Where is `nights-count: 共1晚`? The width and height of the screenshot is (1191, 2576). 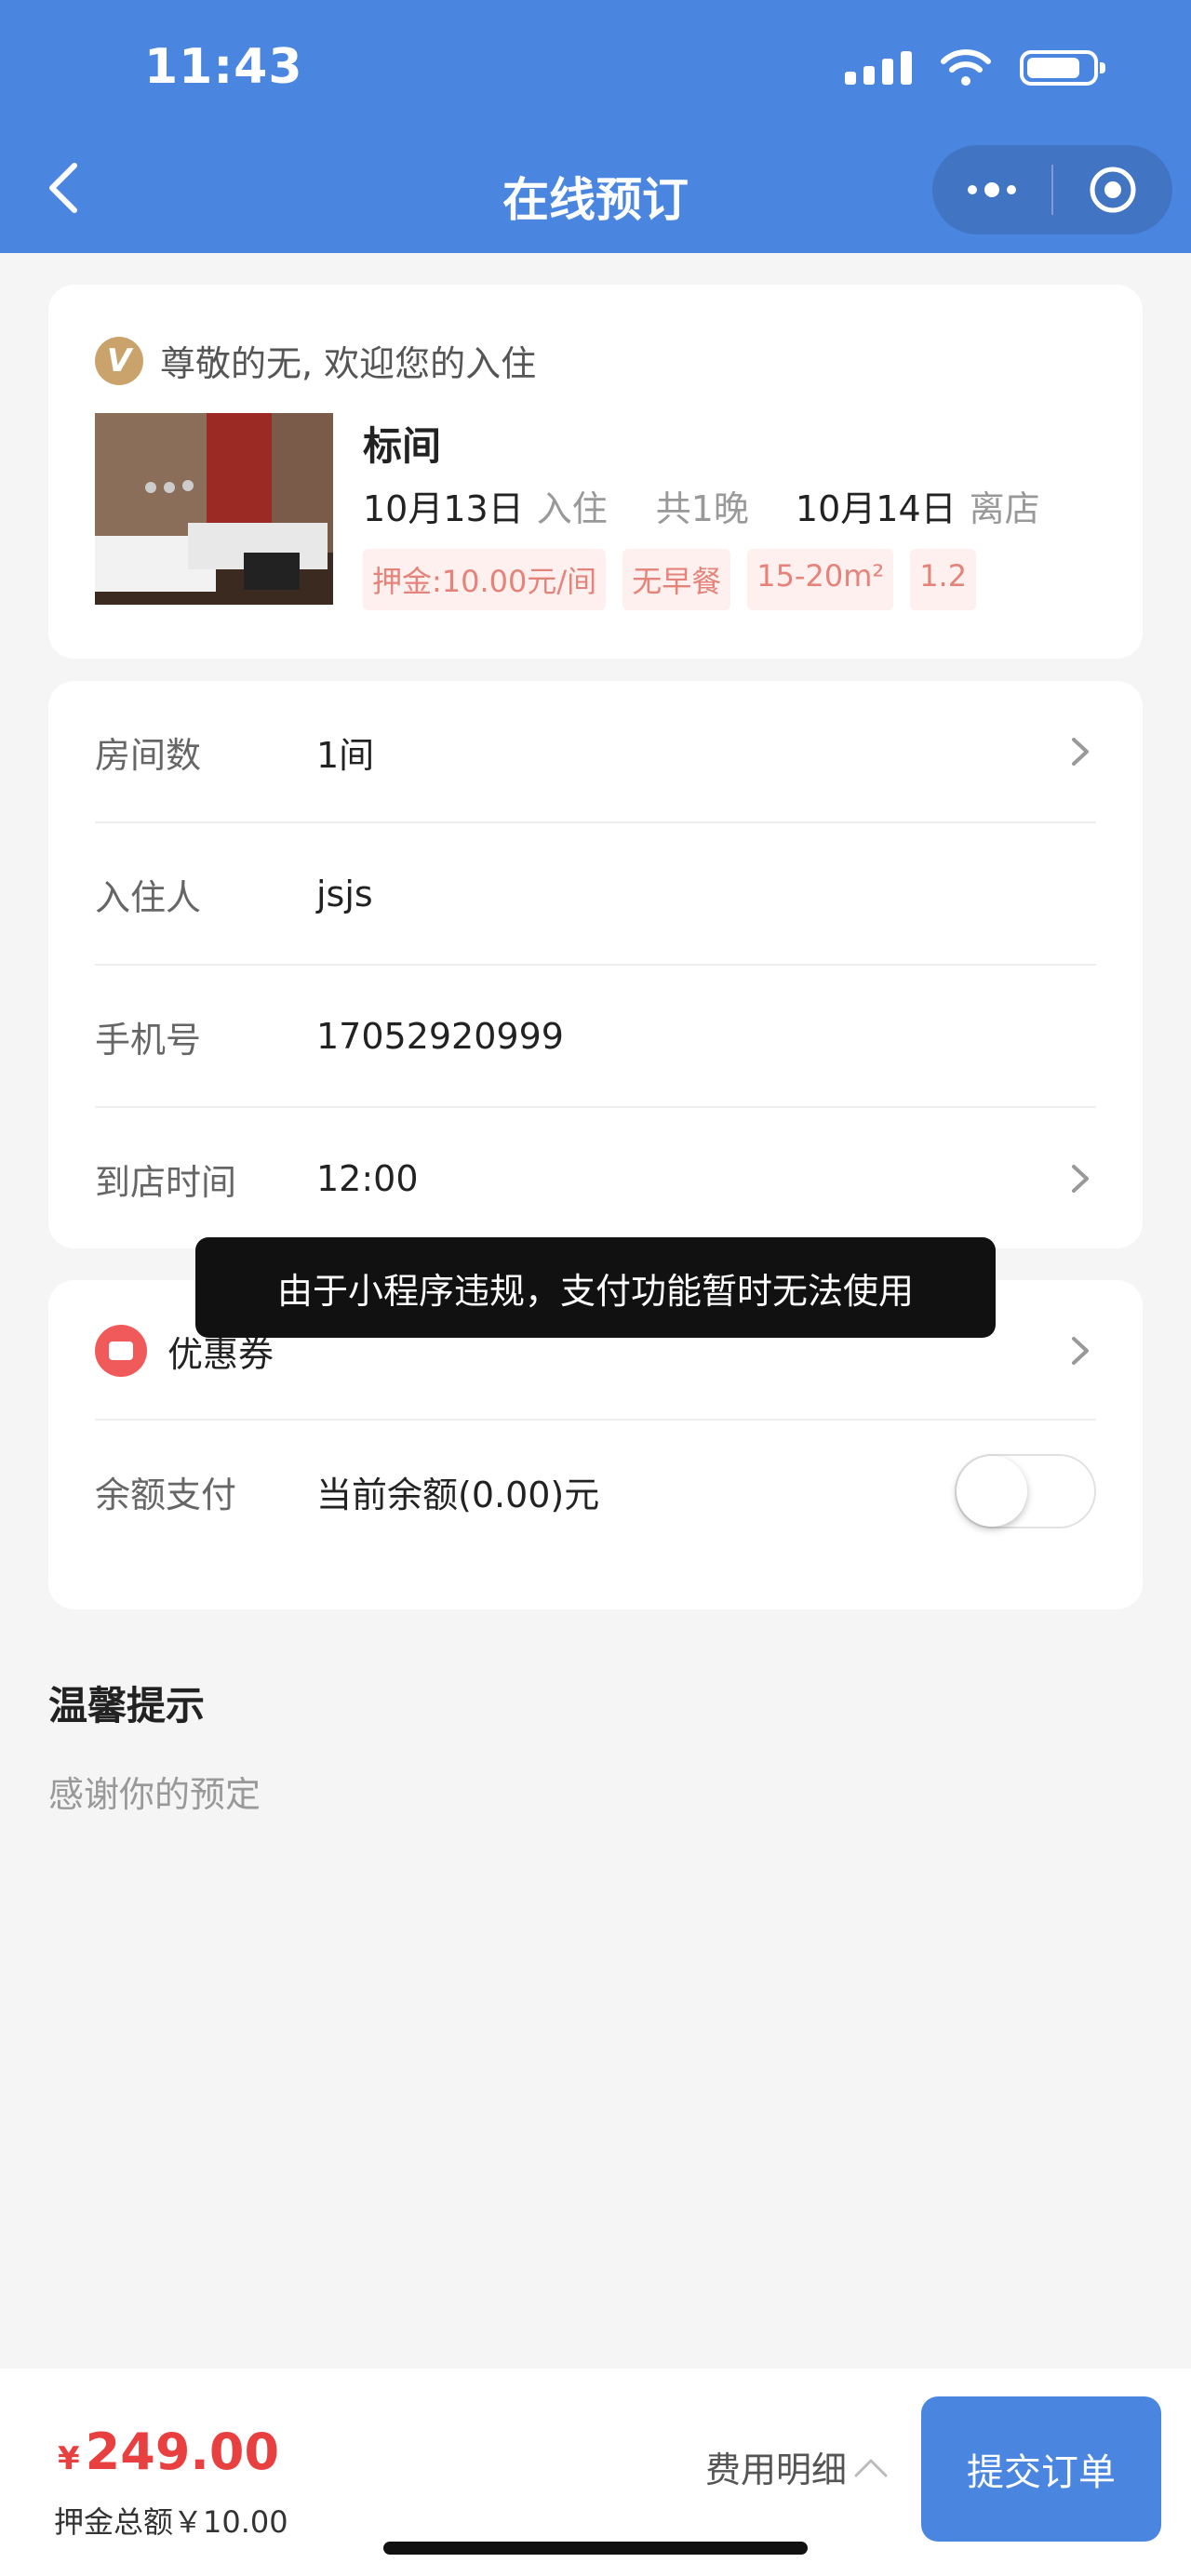
nights-count: 共1晚 is located at coordinates (702, 508).